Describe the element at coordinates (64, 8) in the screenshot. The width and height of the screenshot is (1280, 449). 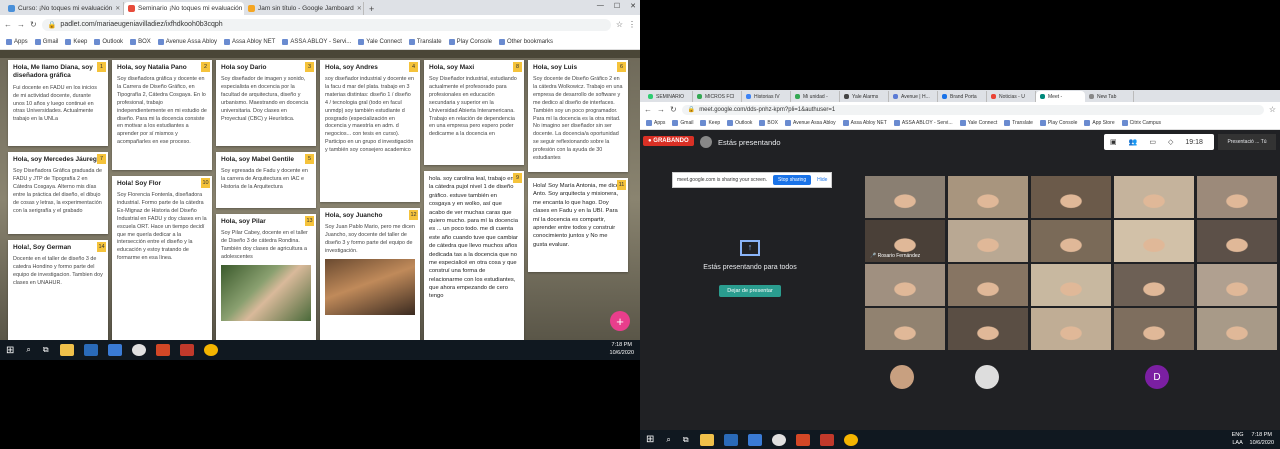
I see `tab-curso: Curso: ¡No toques mi evaluación ✕` at that location.